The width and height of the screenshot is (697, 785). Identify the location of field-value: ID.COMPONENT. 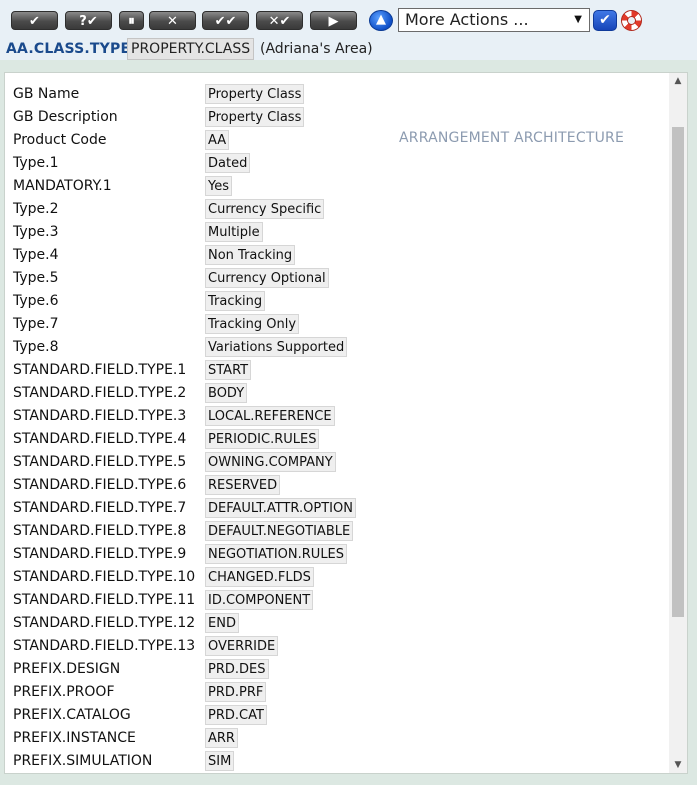
(259, 600).